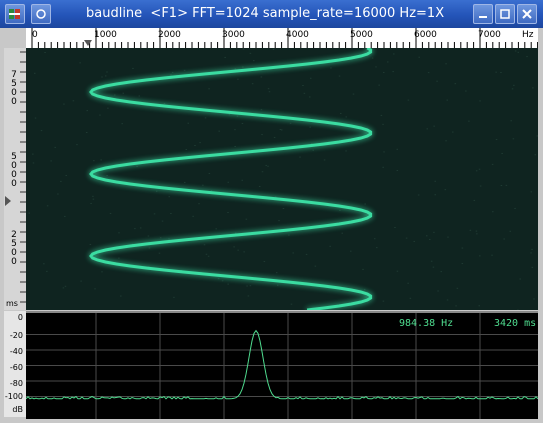 This screenshot has width=543, height=423. Describe the element at coordinates (105, 35) in the screenshot. I see `freq-label-1000: 1000` at that location.